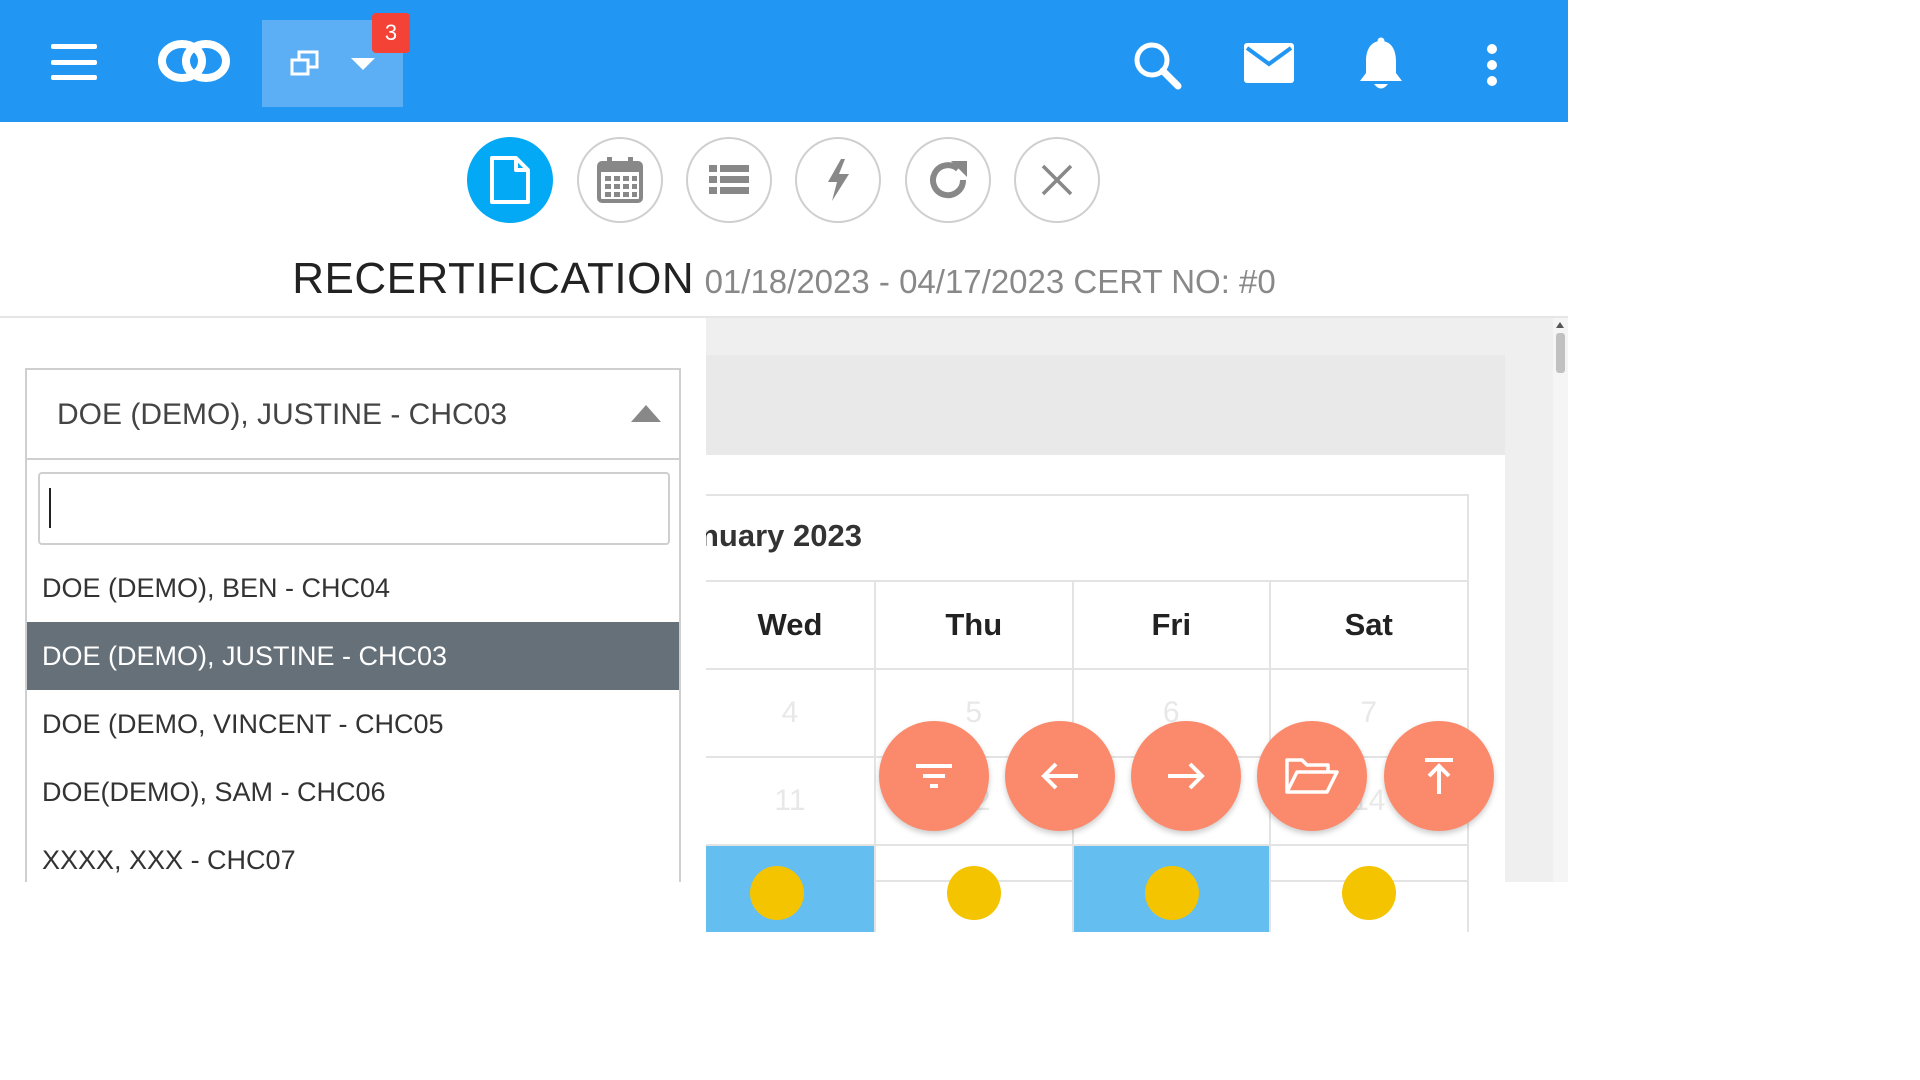  What do you see at coordinates (353, 656) in the screenshot?
I see `patient-option: DOE (DEMO), JUSTINE - CHC03` at bounding box center [353, 656].